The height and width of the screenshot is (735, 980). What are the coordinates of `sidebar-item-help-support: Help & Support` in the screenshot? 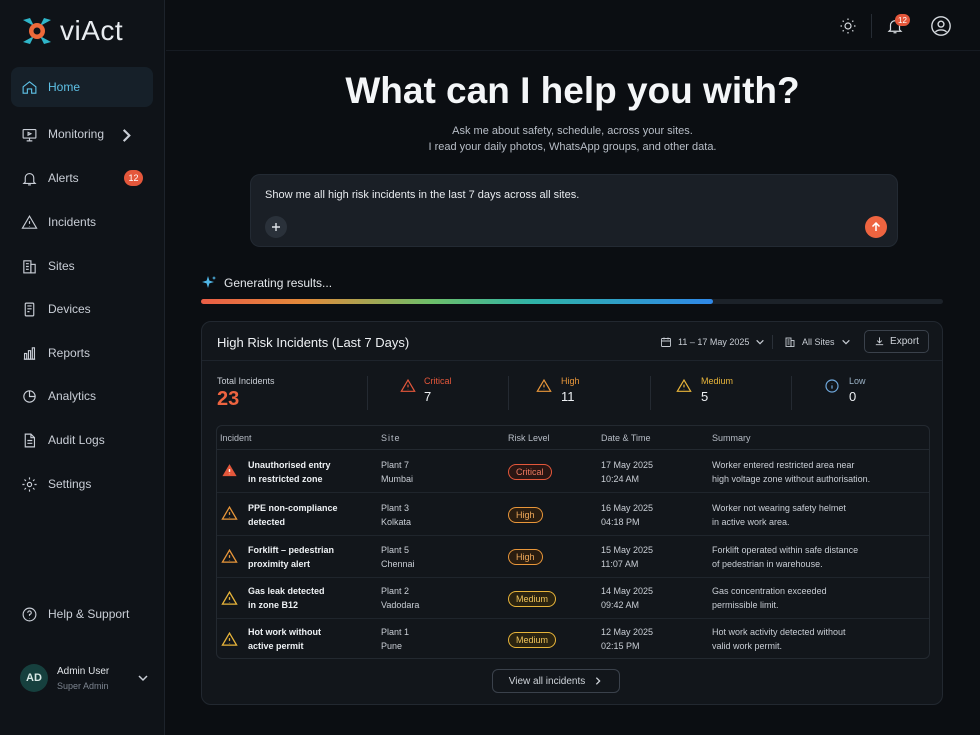 It's located at (82, 614).